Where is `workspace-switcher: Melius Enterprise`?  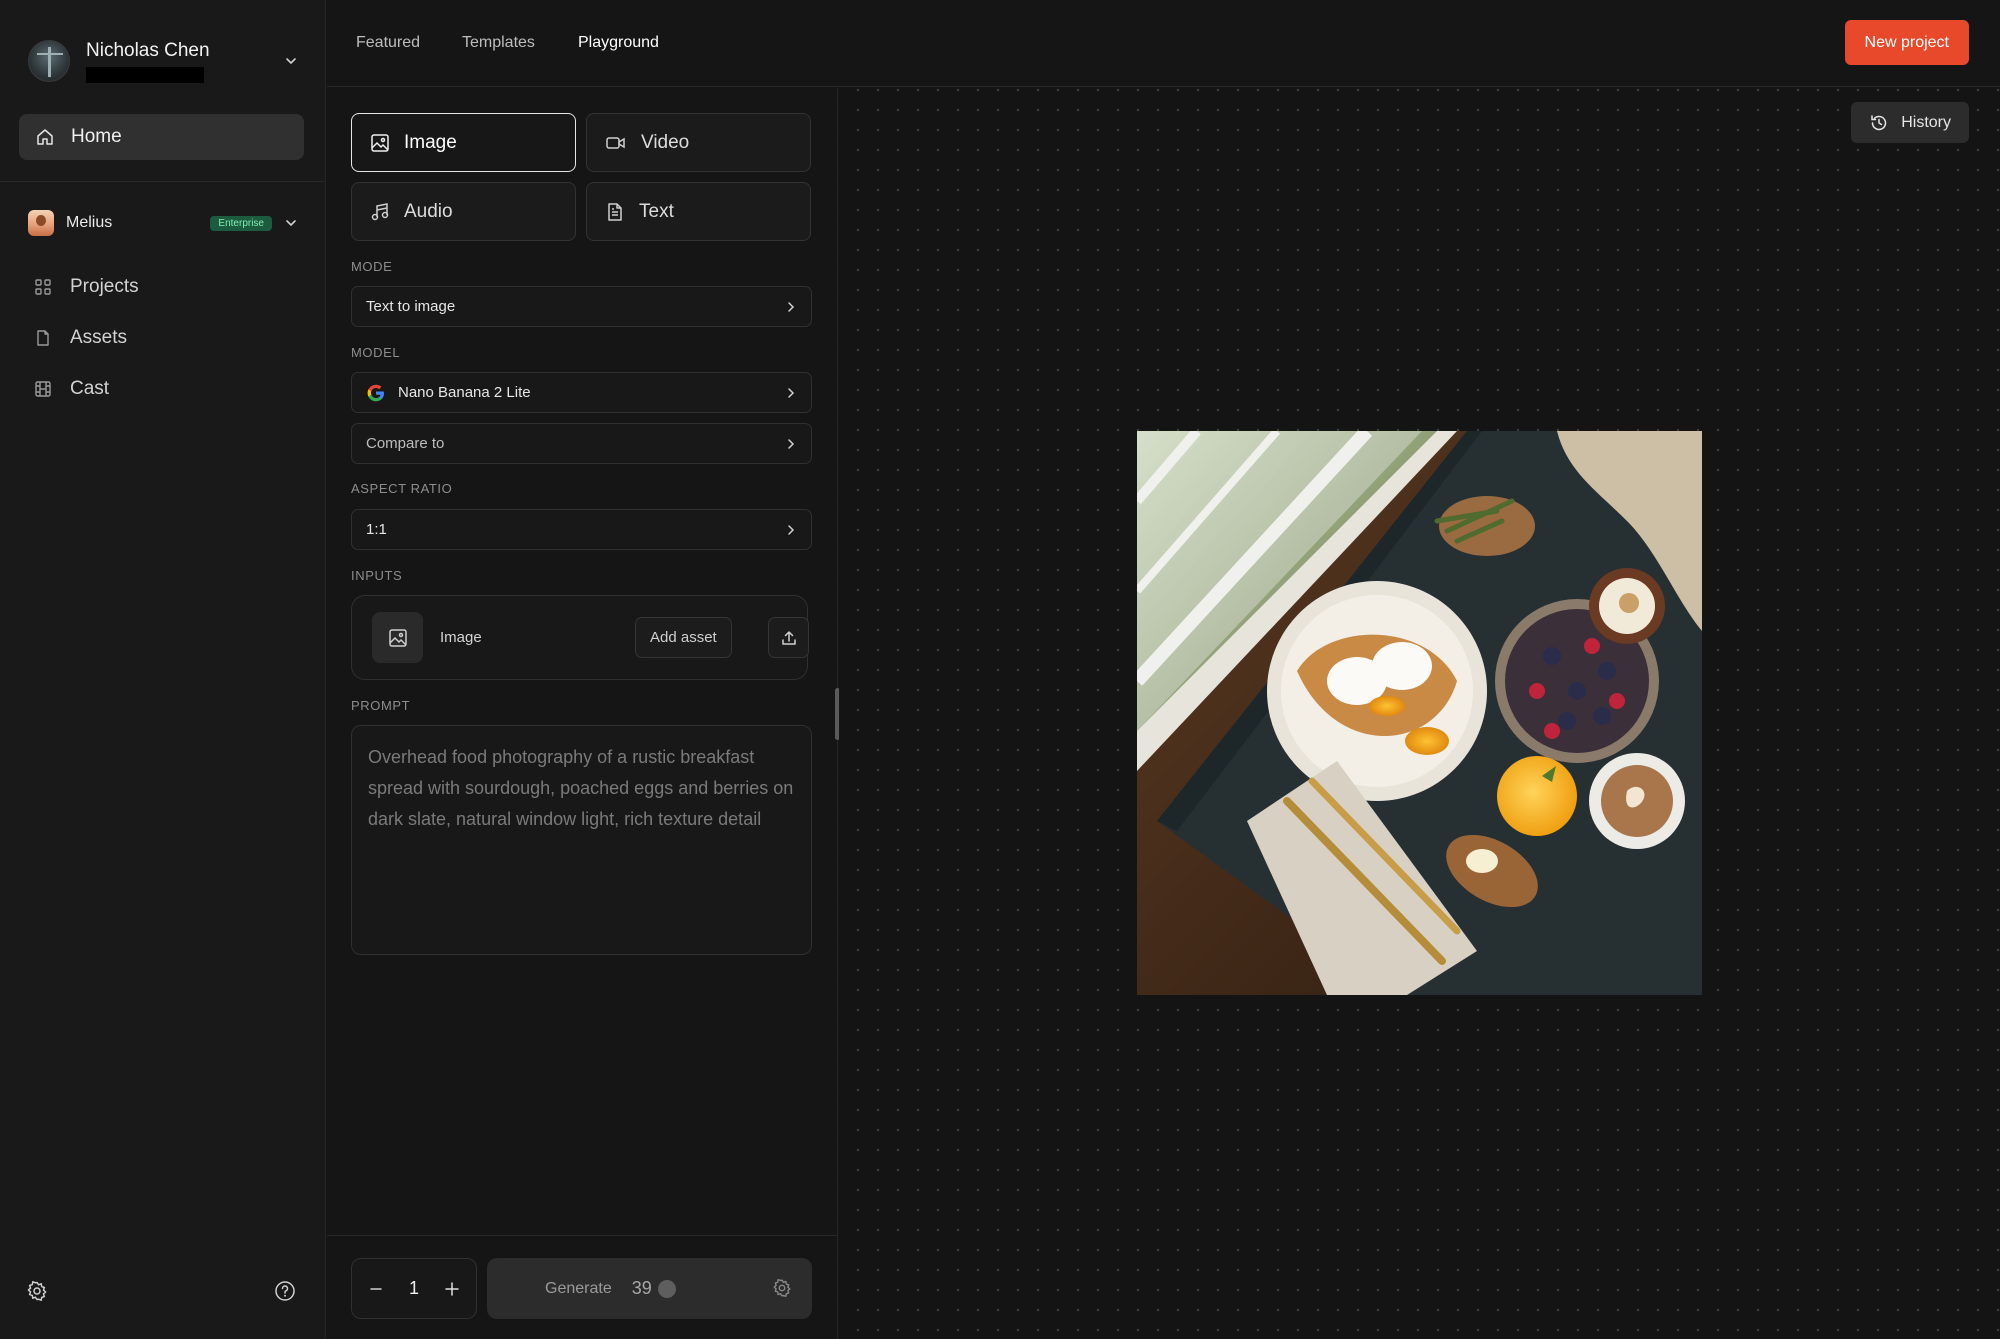 workspace-switcher: Melius Enterprise is located at coordinates (163, 223).